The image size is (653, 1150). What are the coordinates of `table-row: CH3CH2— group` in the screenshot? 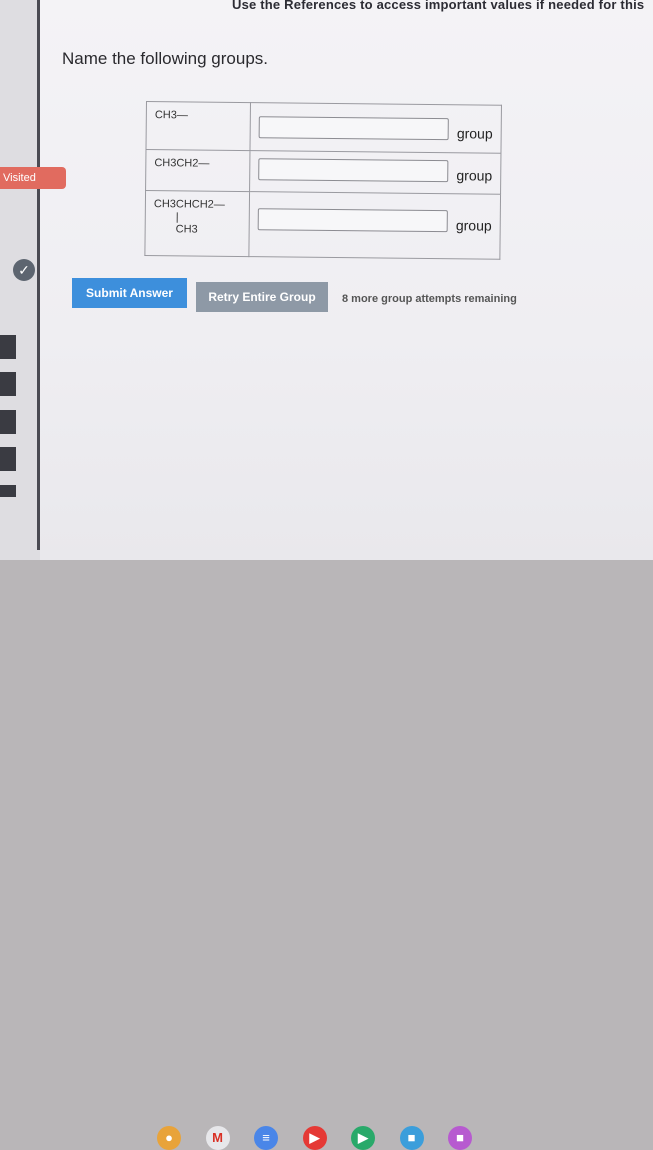 It's located at (323, 172).